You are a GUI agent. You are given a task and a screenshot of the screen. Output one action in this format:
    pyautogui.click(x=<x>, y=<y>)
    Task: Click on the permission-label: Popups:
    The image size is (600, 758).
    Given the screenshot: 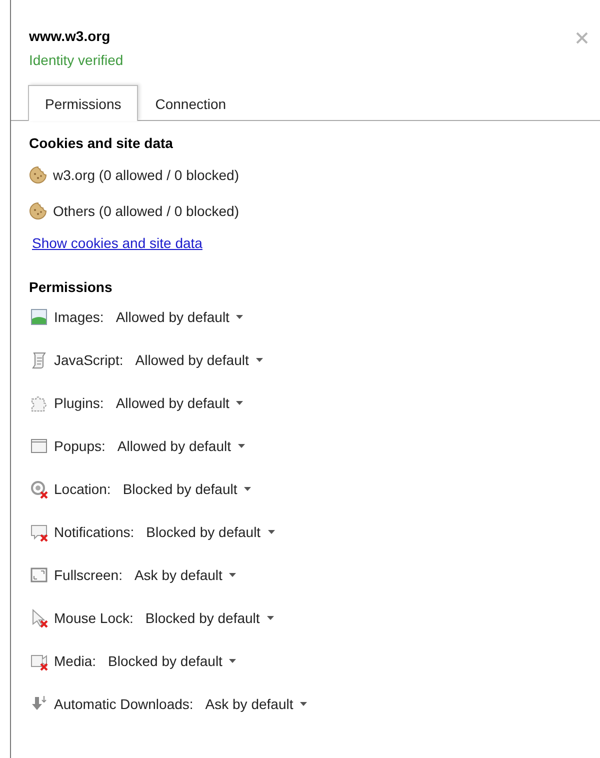 What is the action you would take?
    pyautogui.click(x=80, y=446)
    